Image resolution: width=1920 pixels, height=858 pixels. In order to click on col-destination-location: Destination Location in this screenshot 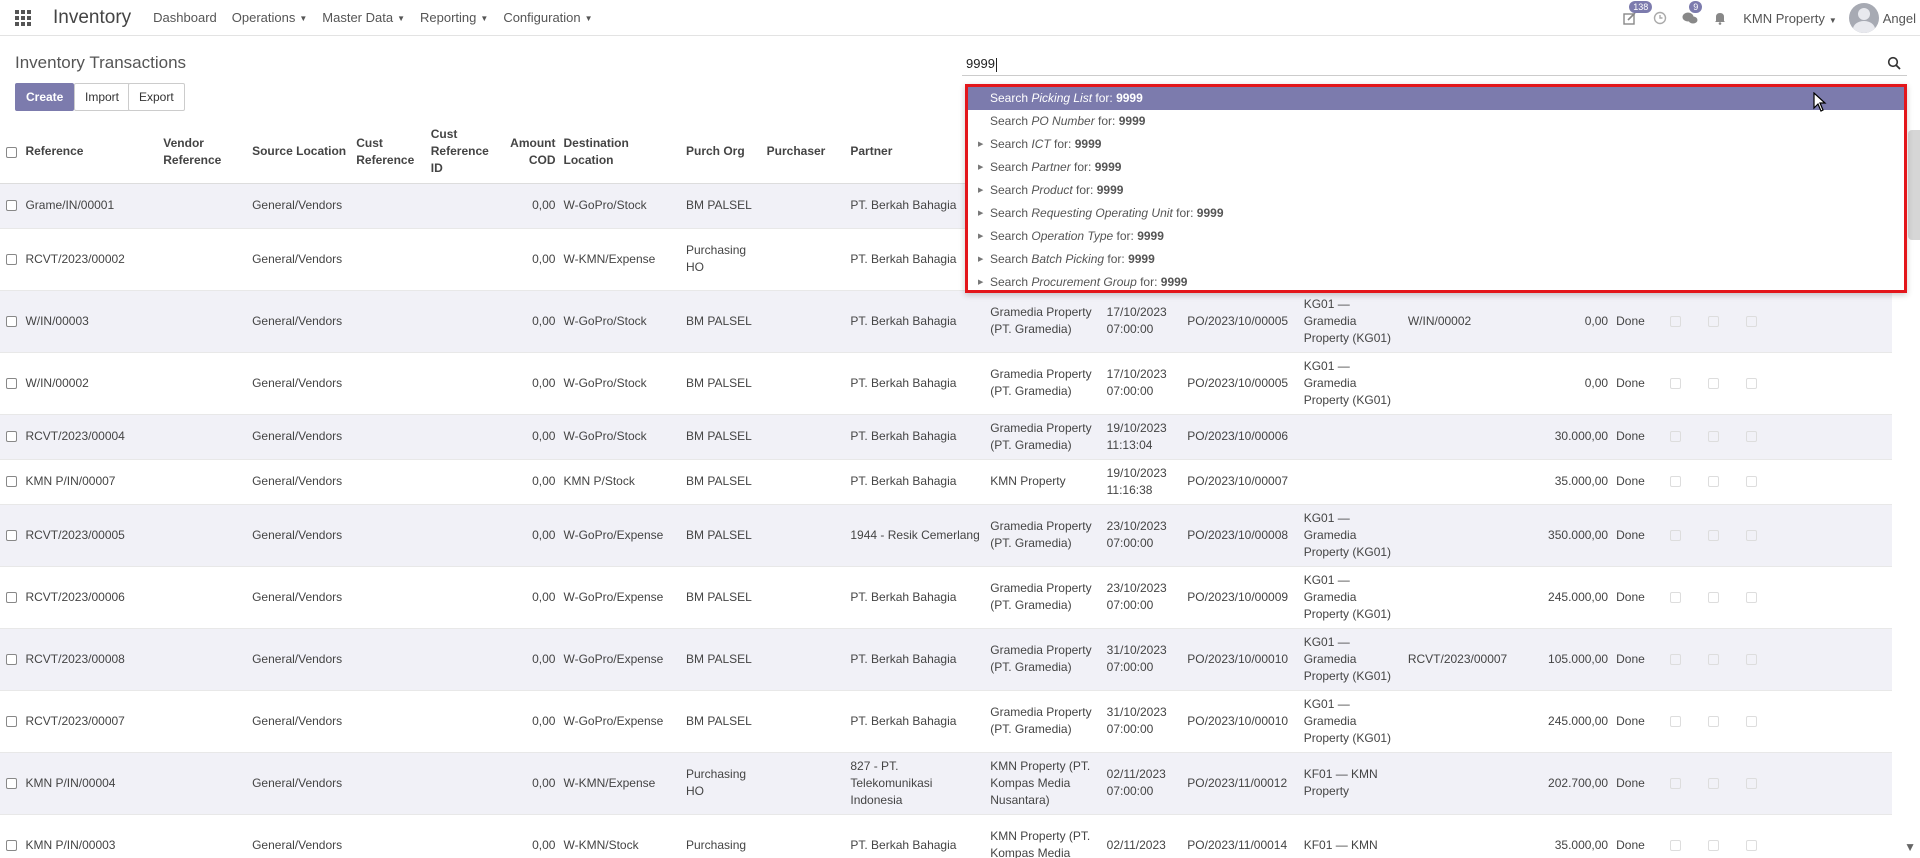, I will do `click(620, 152)`.